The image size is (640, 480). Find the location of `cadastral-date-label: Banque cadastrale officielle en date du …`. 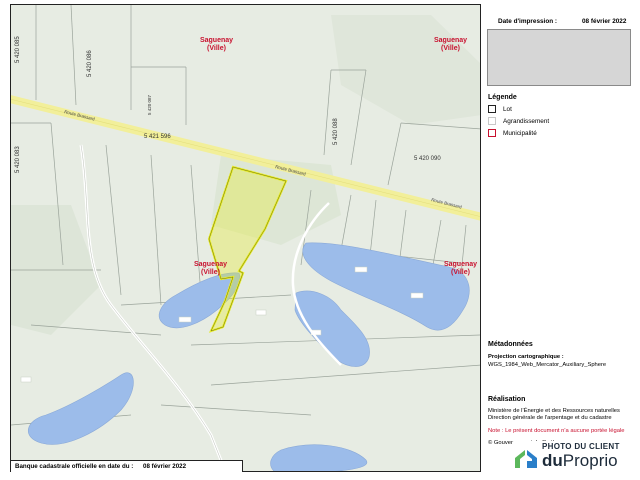

cadastral-date-label: Banque cadastrale officielle en date du … is located at coordinates (74, 466).